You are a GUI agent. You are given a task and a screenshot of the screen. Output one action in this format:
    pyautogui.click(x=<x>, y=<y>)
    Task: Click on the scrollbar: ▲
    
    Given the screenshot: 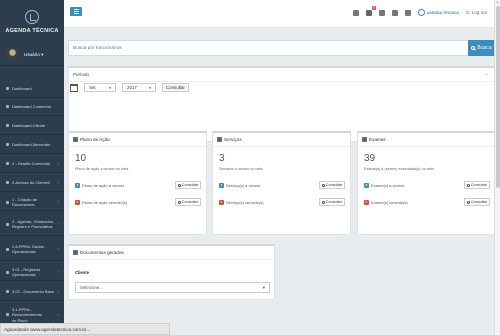 What is the action you would take?
    pyautogui.click(x=497, y=167)
    